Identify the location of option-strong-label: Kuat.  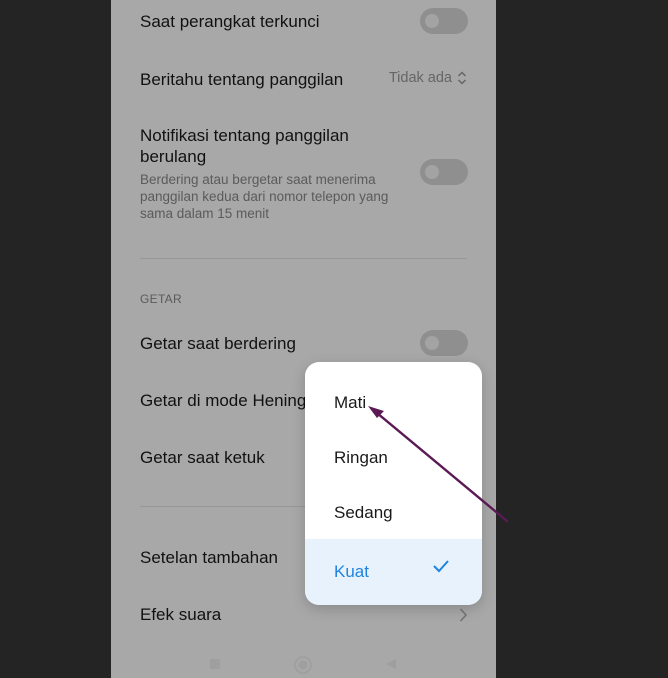
(351, 571).